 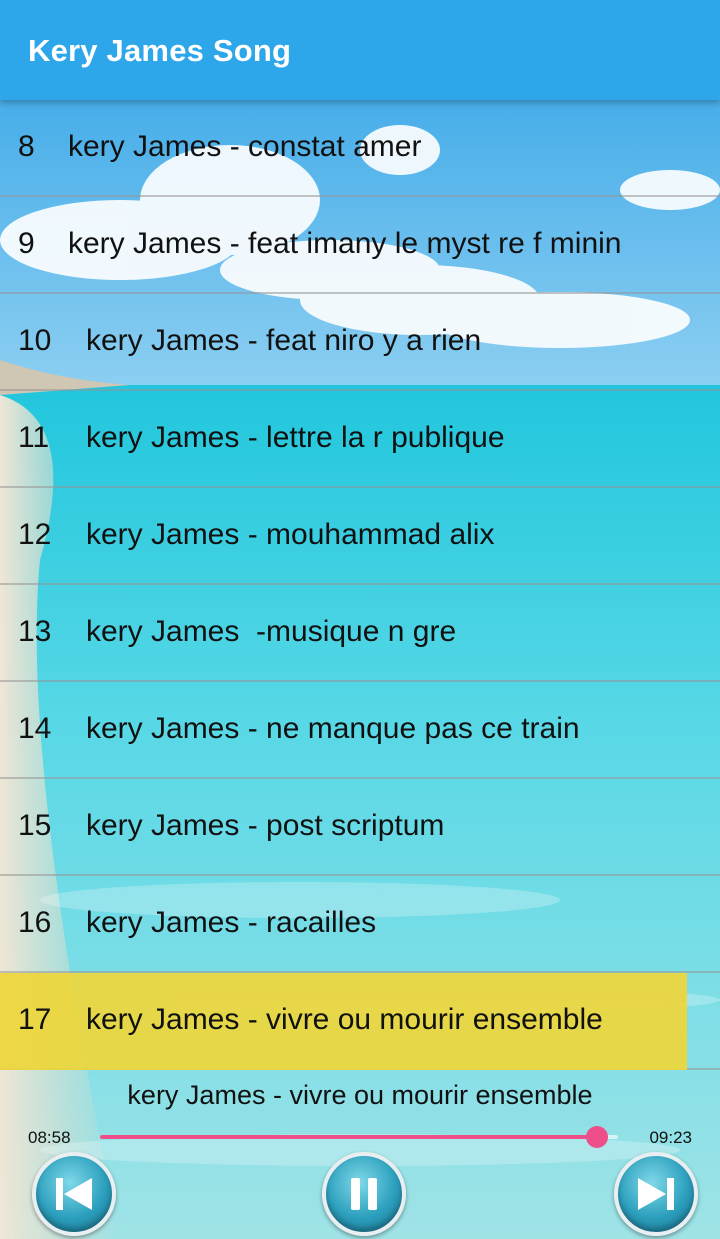 I want to click on seek-bar, so click(x=359, y=1137).